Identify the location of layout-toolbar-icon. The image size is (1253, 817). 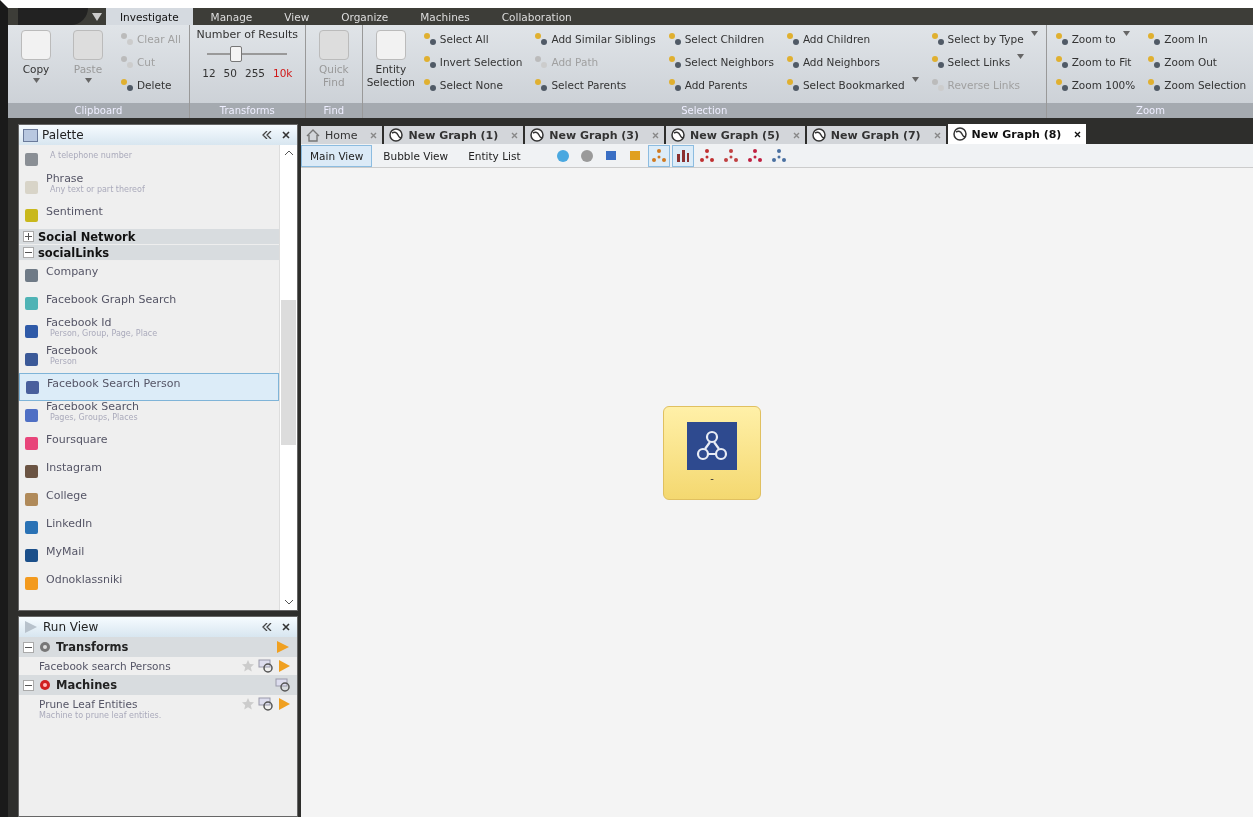
(682, 155).